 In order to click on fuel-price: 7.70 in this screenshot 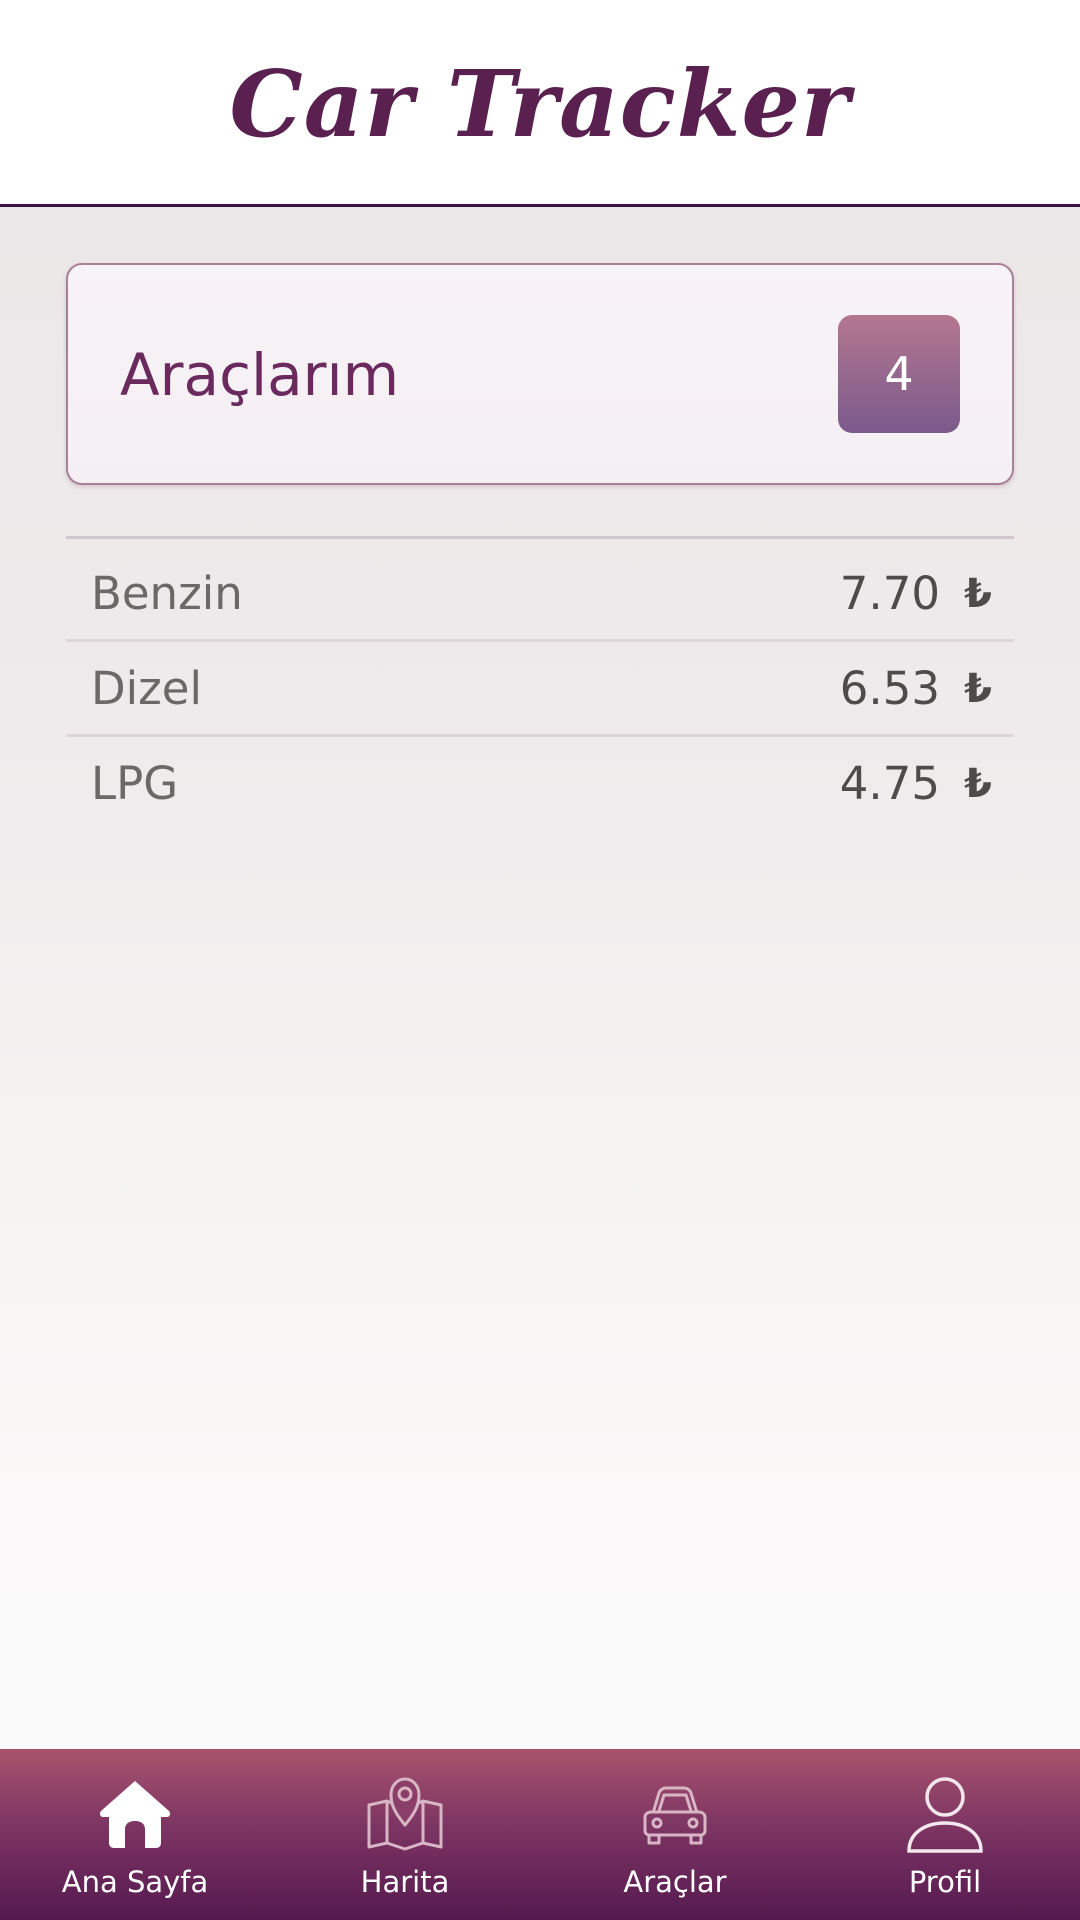, I will do `click(889, 593)`.